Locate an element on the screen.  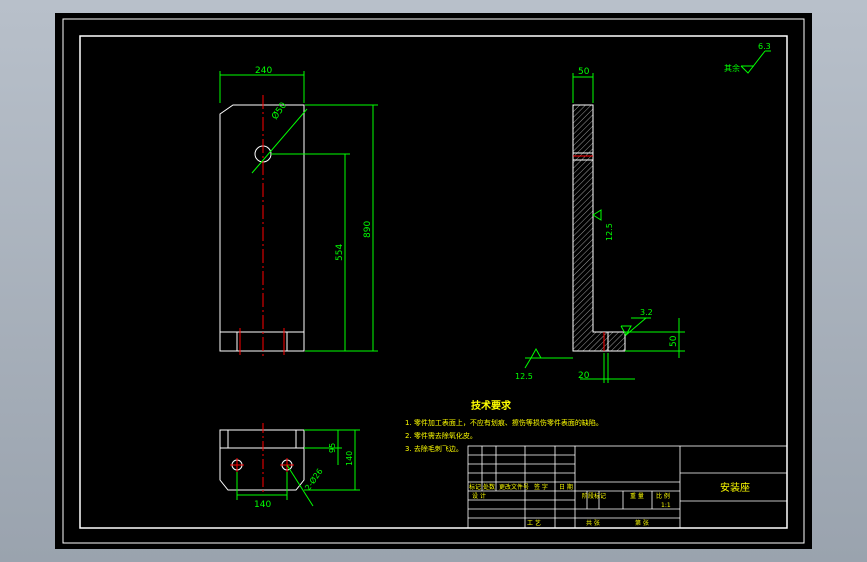
side-view: 50 50 20 12.5 3.2 12.5 is located at coordinates (600, 225).